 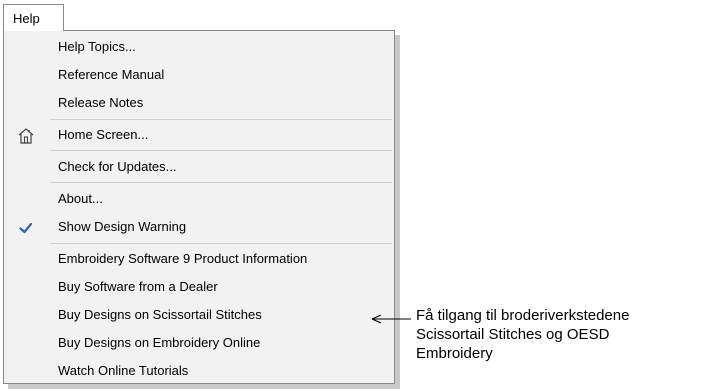 What do you see at coordinates (391, 319) in the screenshot?
I see `callout-arrow` at bounding box center [391, 319].